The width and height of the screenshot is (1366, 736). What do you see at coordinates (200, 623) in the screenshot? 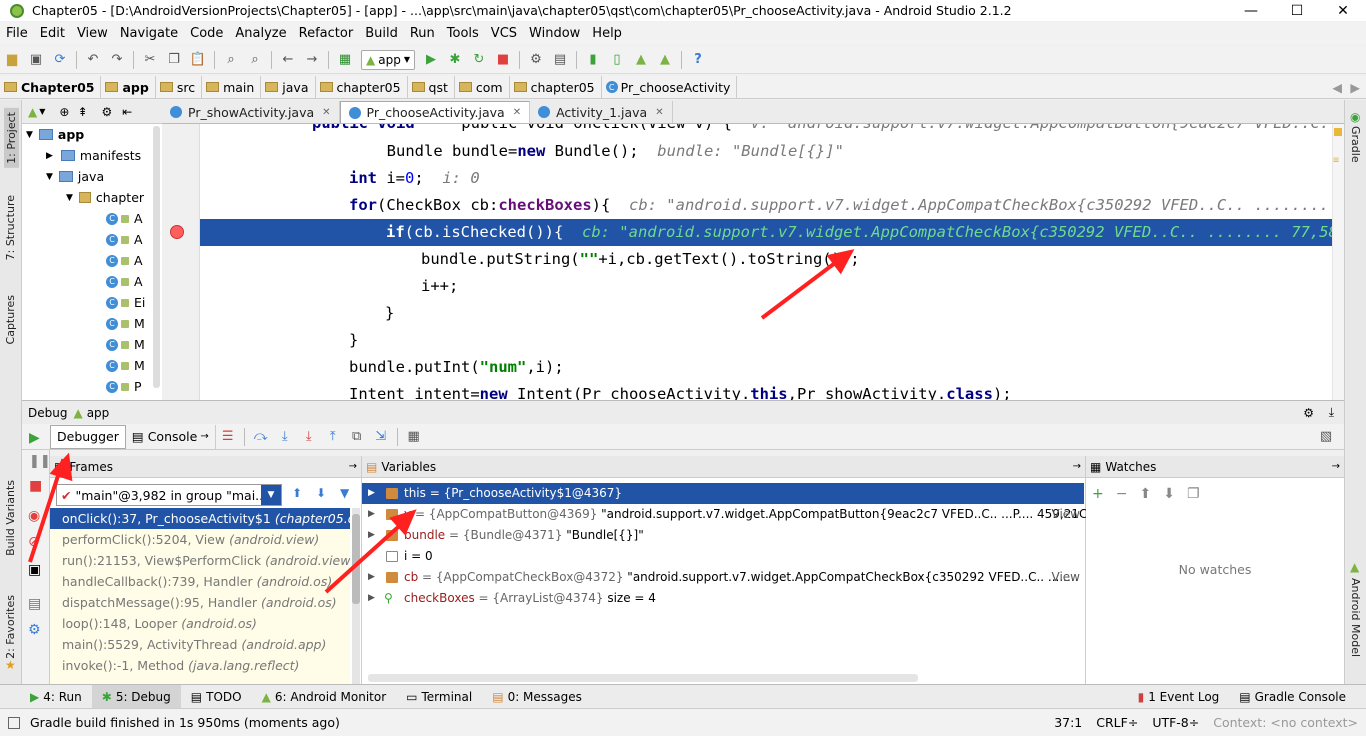
I see `frame-item: loop():148, Looper (android.os)` at bounding box center [200, 623].